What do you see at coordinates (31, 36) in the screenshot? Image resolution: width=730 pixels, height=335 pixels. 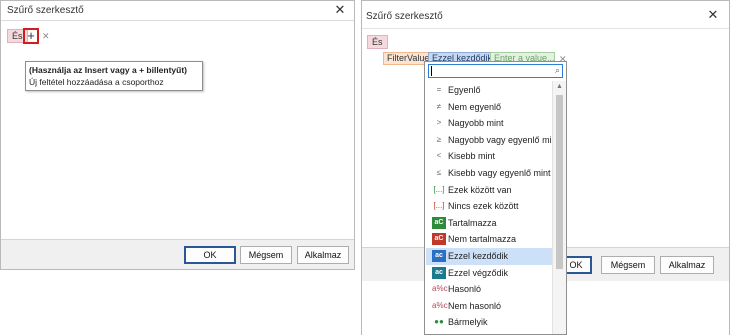 I see `add-condition-button: +` at bounding box center [31, 36].